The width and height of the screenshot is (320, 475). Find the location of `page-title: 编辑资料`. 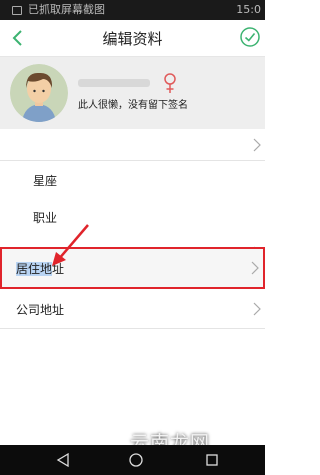

page-title: 编辑资料 is located at coordinates (132, 39).